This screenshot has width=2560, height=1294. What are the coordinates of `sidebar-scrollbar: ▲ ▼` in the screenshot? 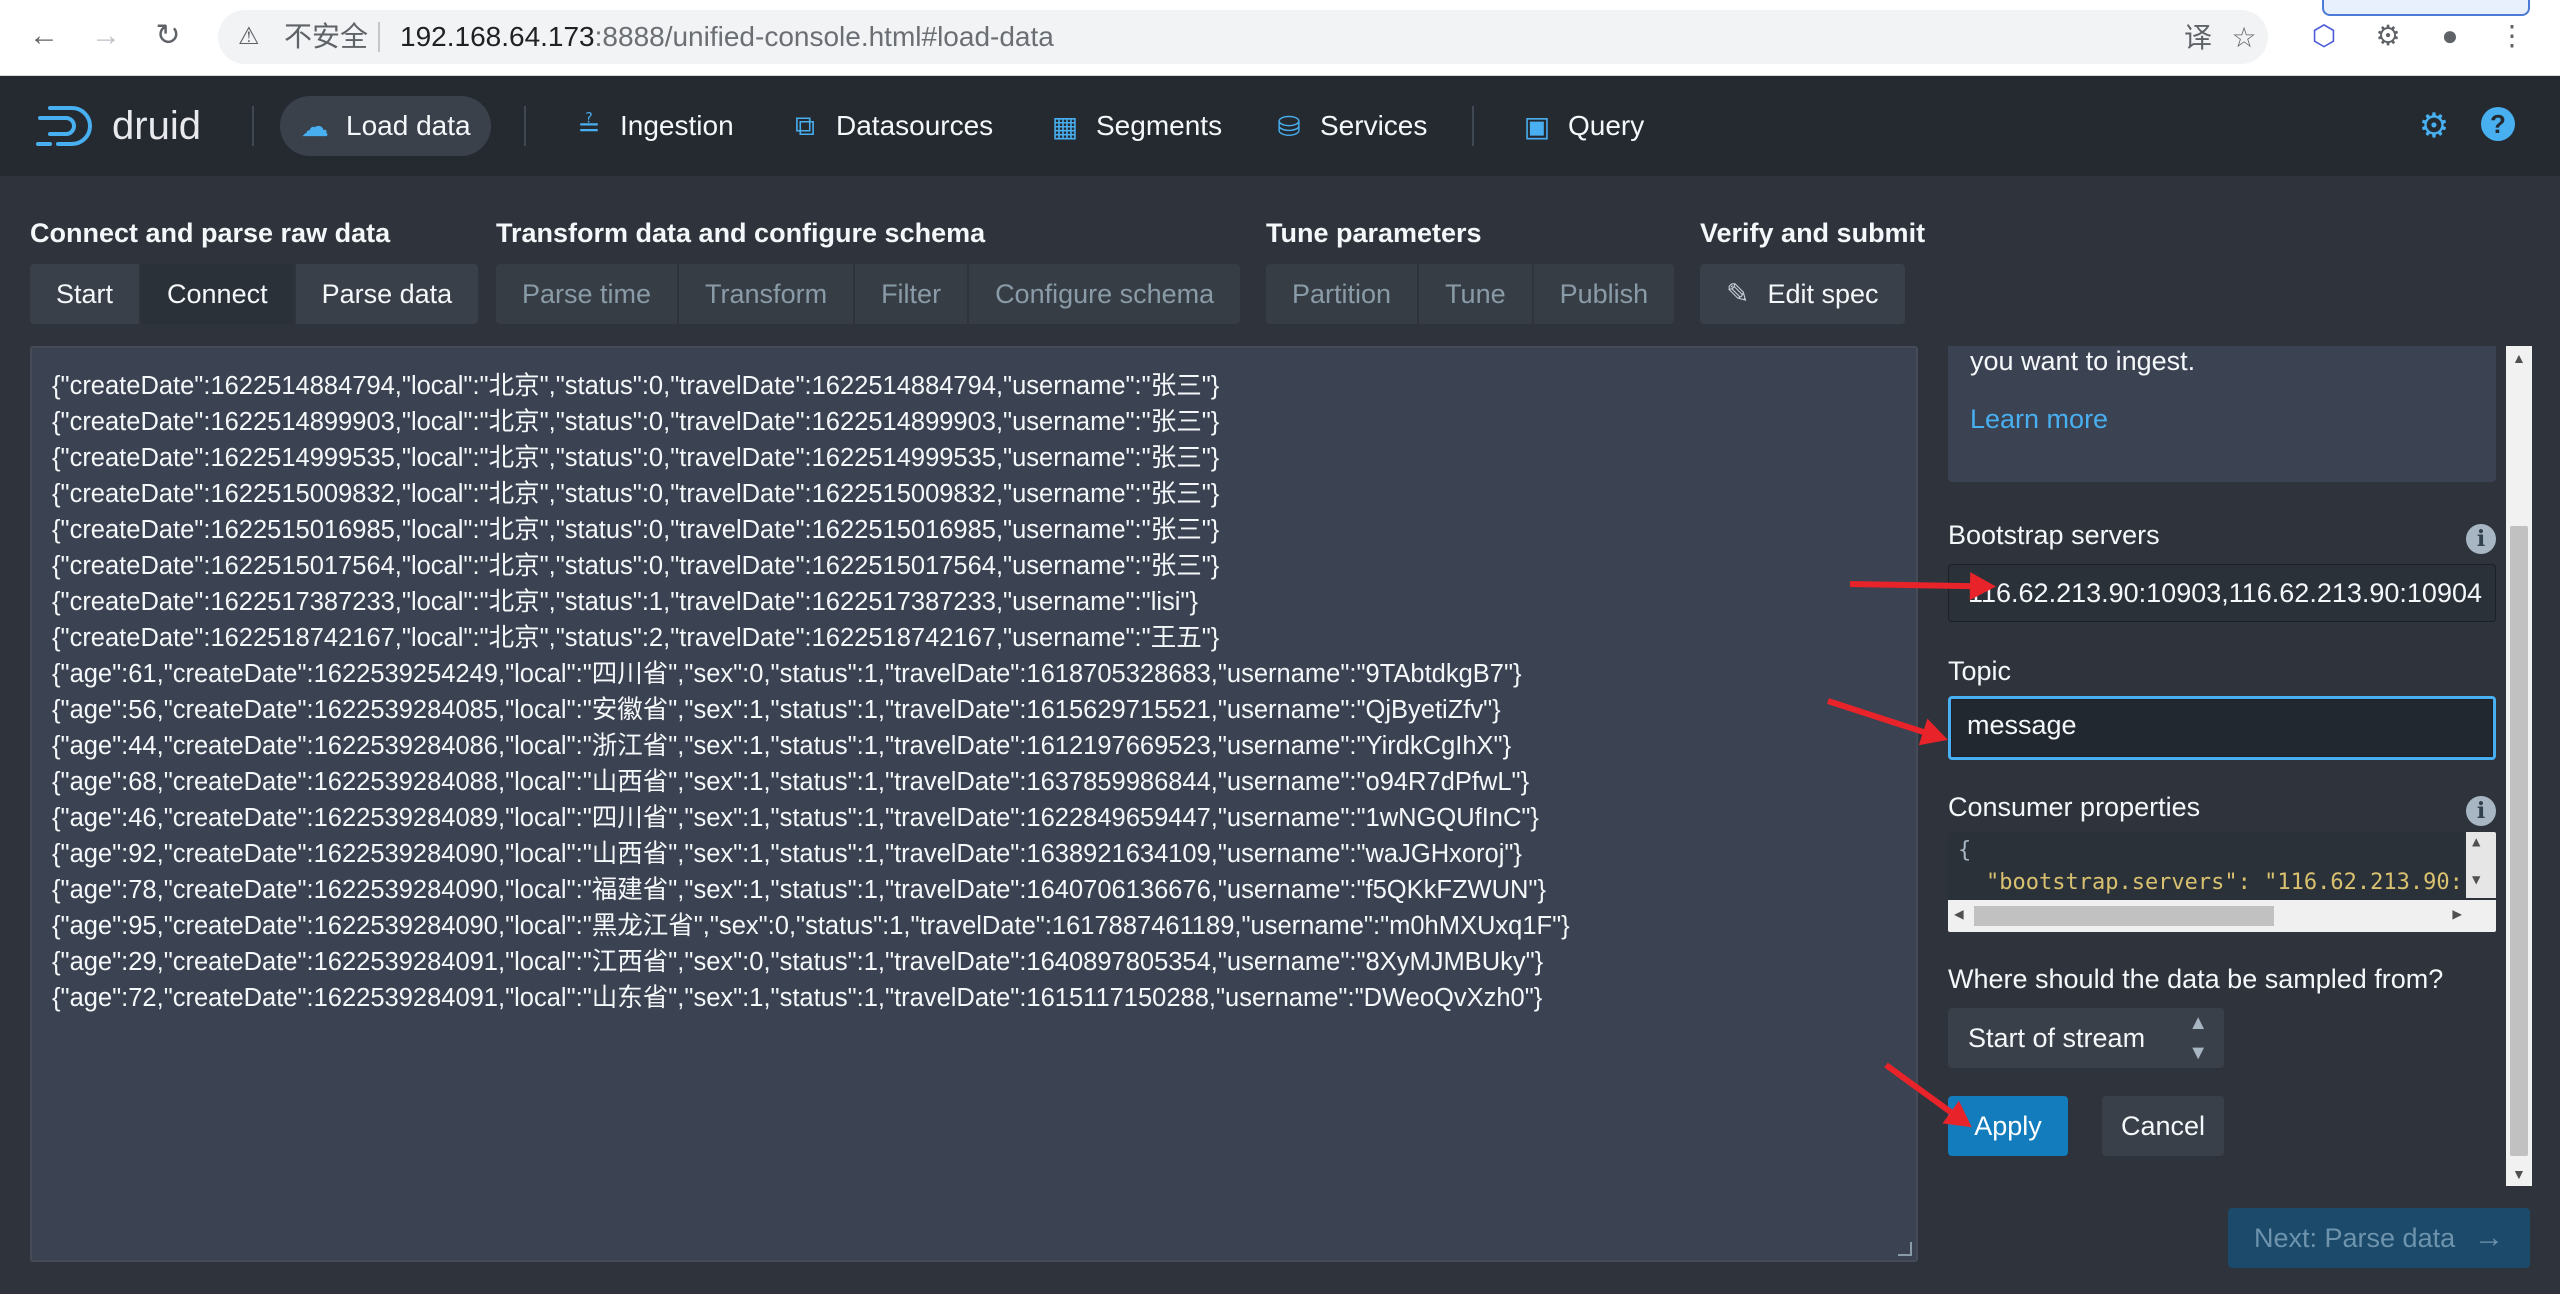 It's located at (2519, 766).